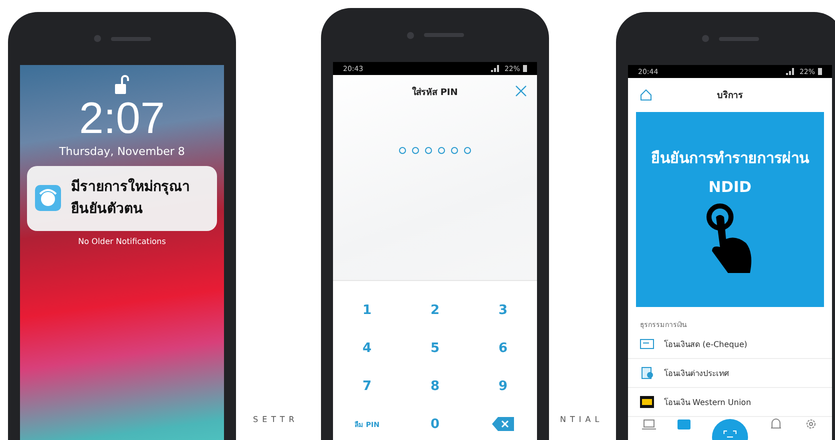 Image resolution: width=835 pixels, height=440 pixels. What do you see at coordinates (435, 386) in the screenshot?
I see `keypad-key: 8` at bounding box center [435, 386].